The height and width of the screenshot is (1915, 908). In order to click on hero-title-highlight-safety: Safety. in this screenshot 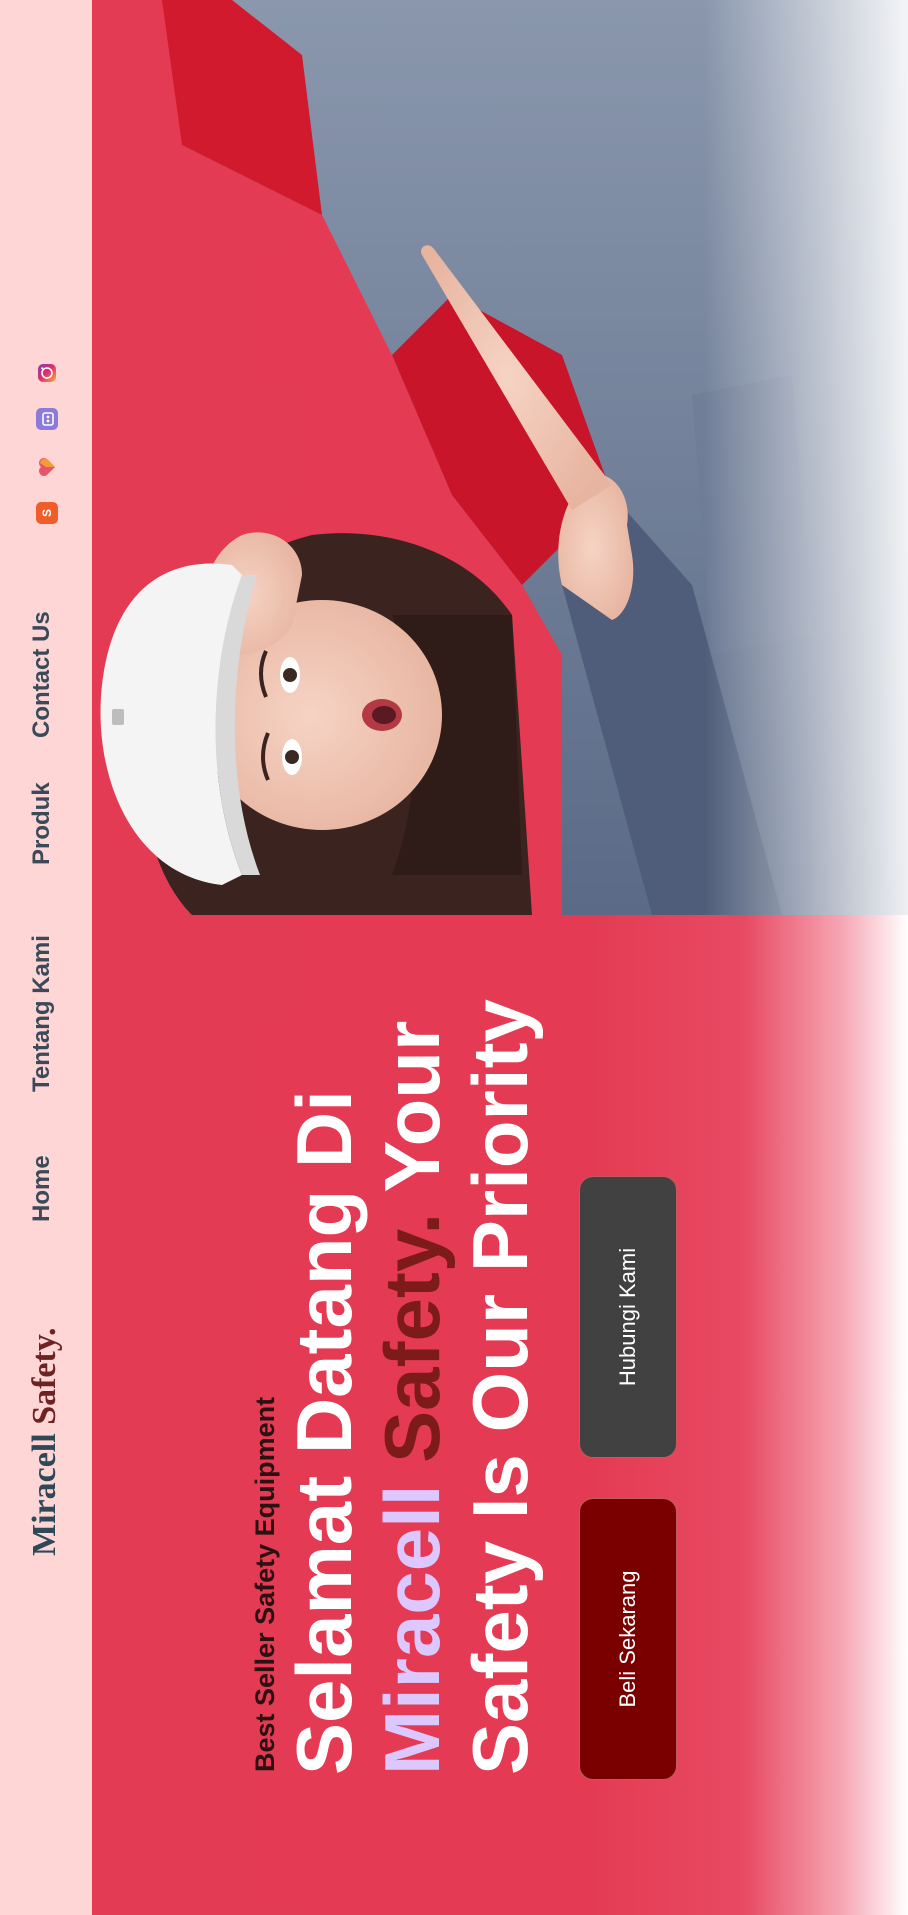, I will do `click(412, 1337)`.